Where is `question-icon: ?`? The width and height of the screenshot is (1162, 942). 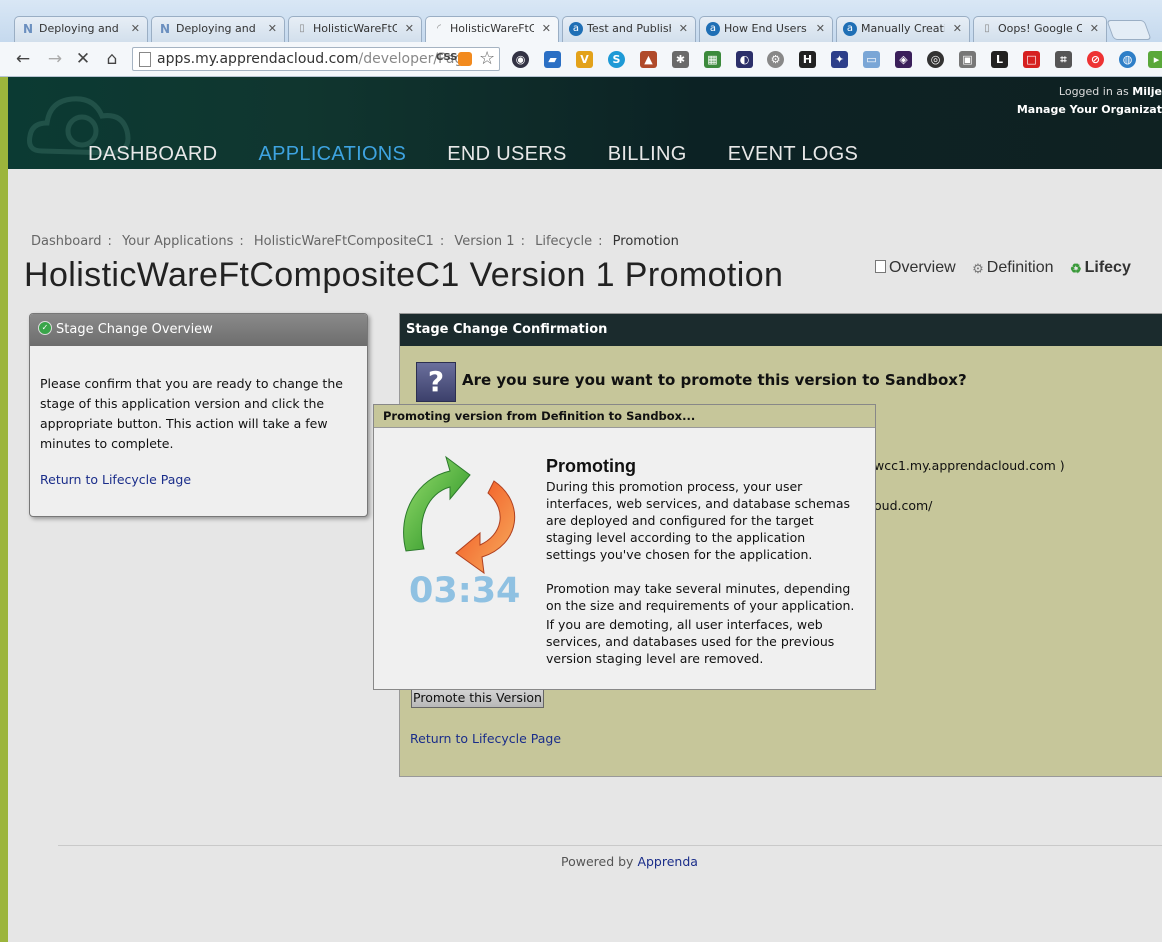 question-icon: ? is located at coordinates (436, 382).